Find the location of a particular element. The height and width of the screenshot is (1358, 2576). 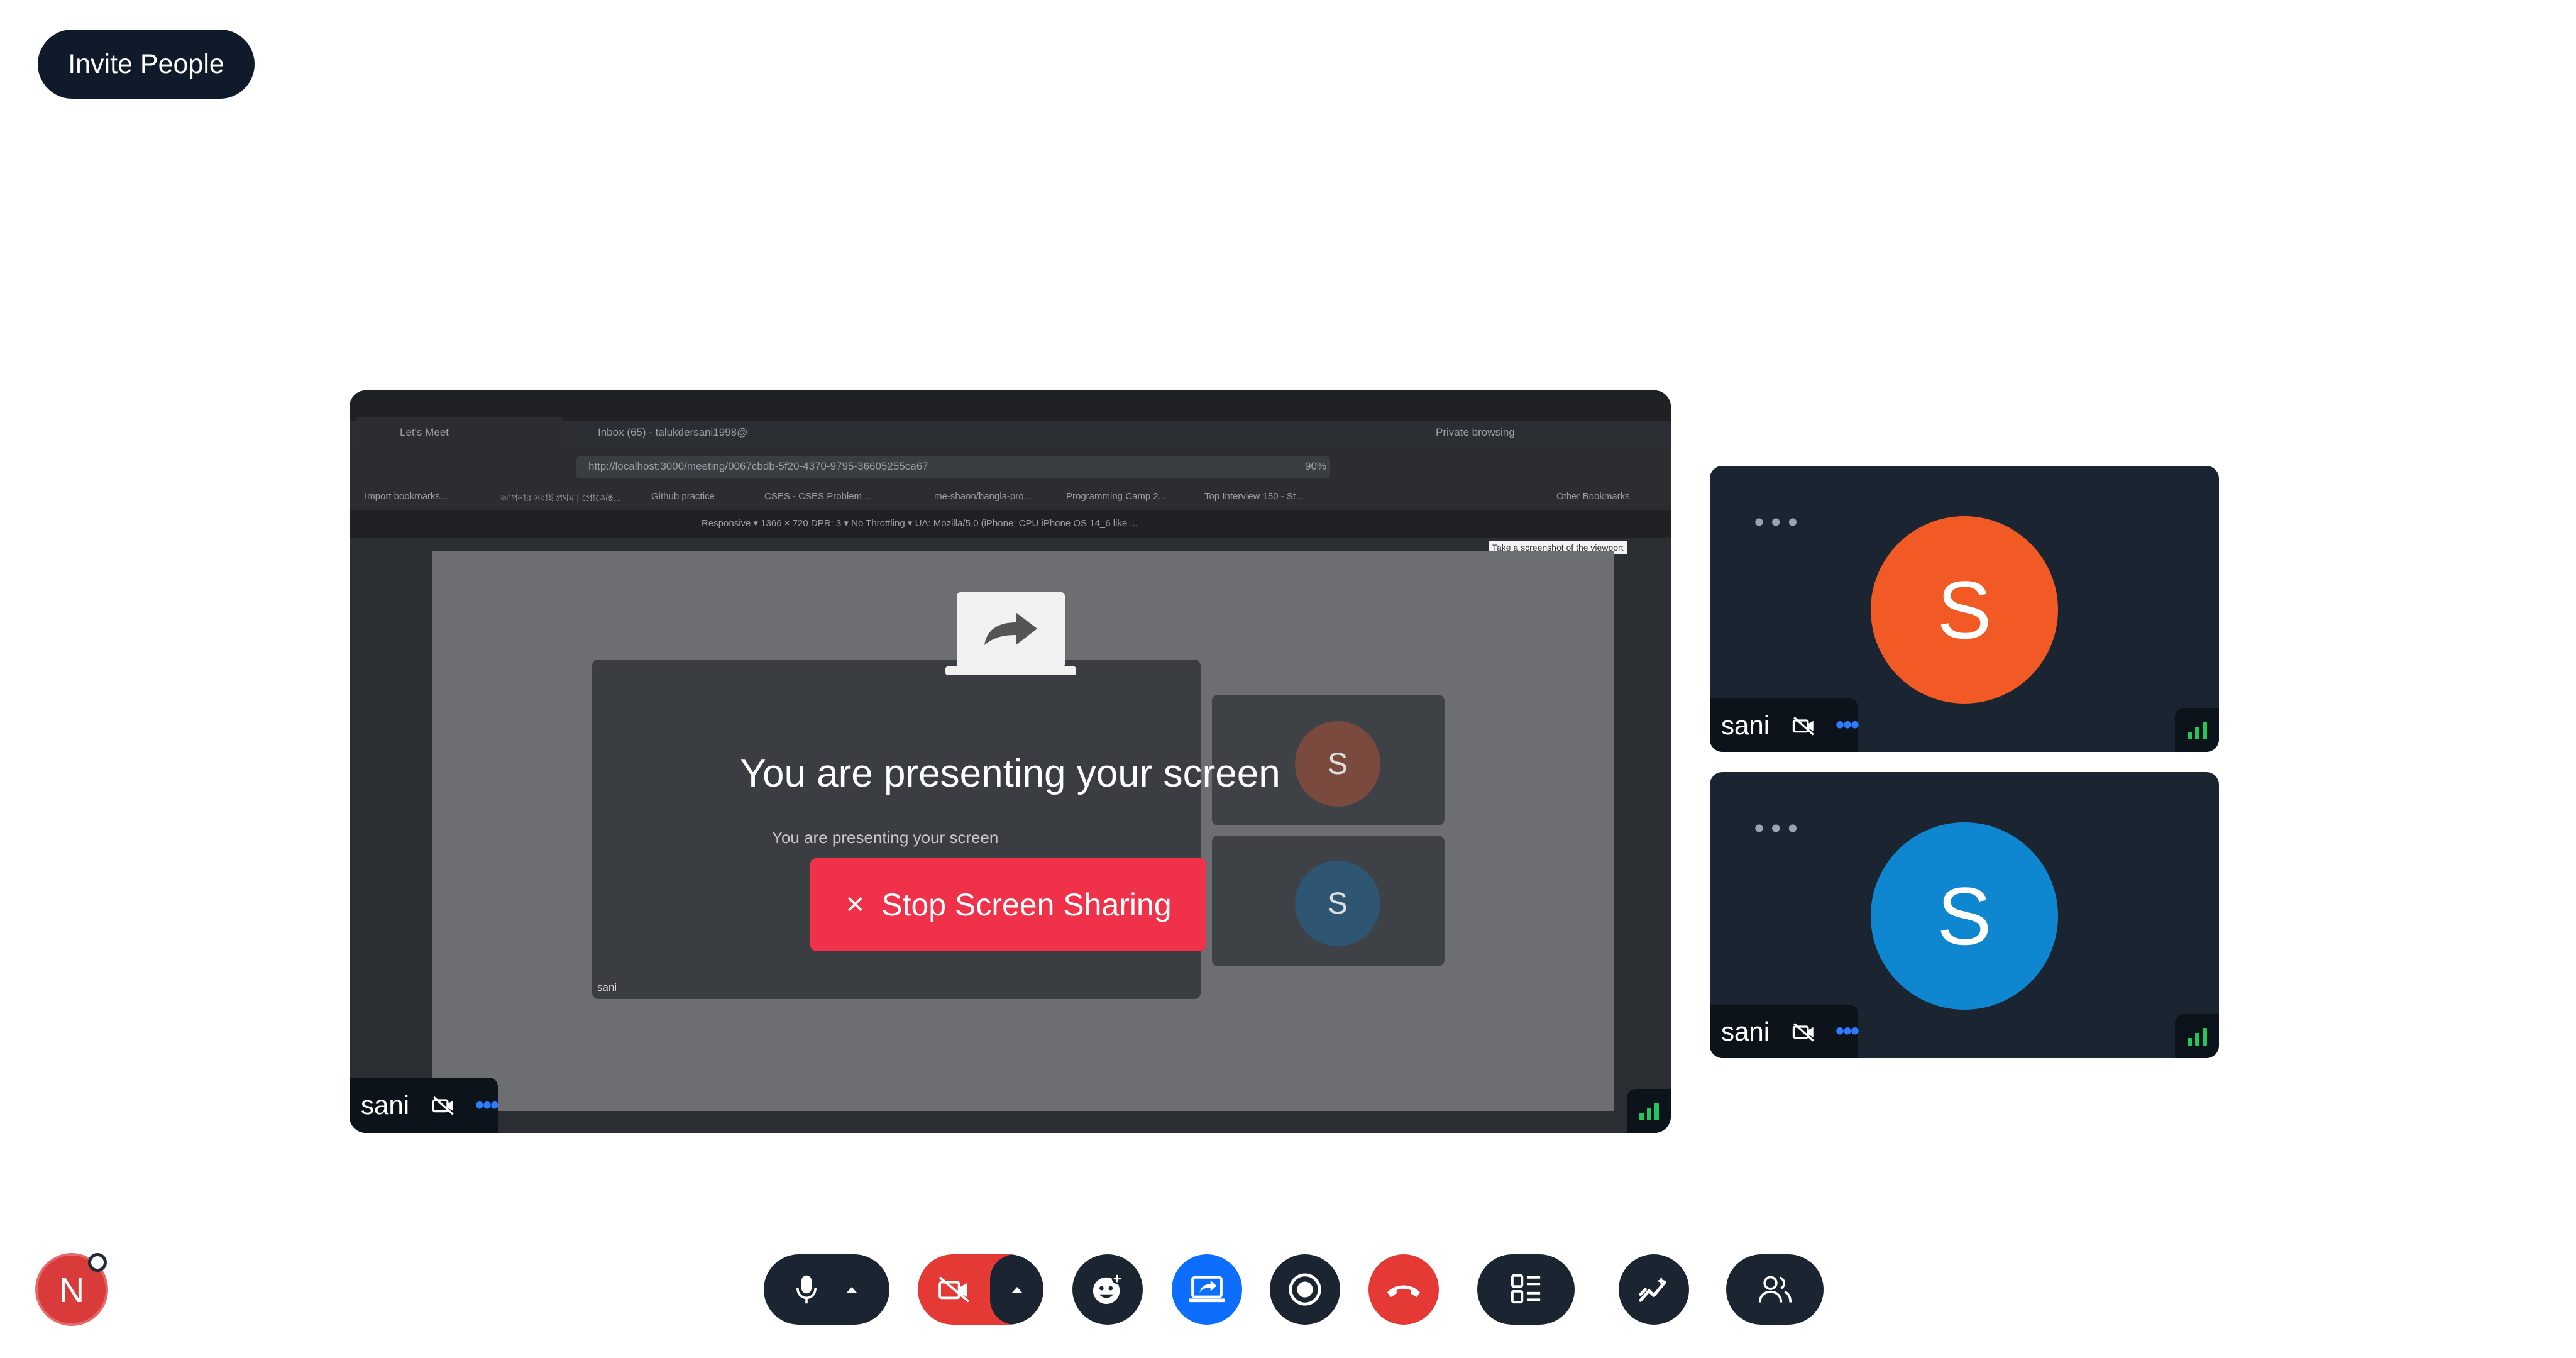

camera-control is located at coordinates (981, 1289).